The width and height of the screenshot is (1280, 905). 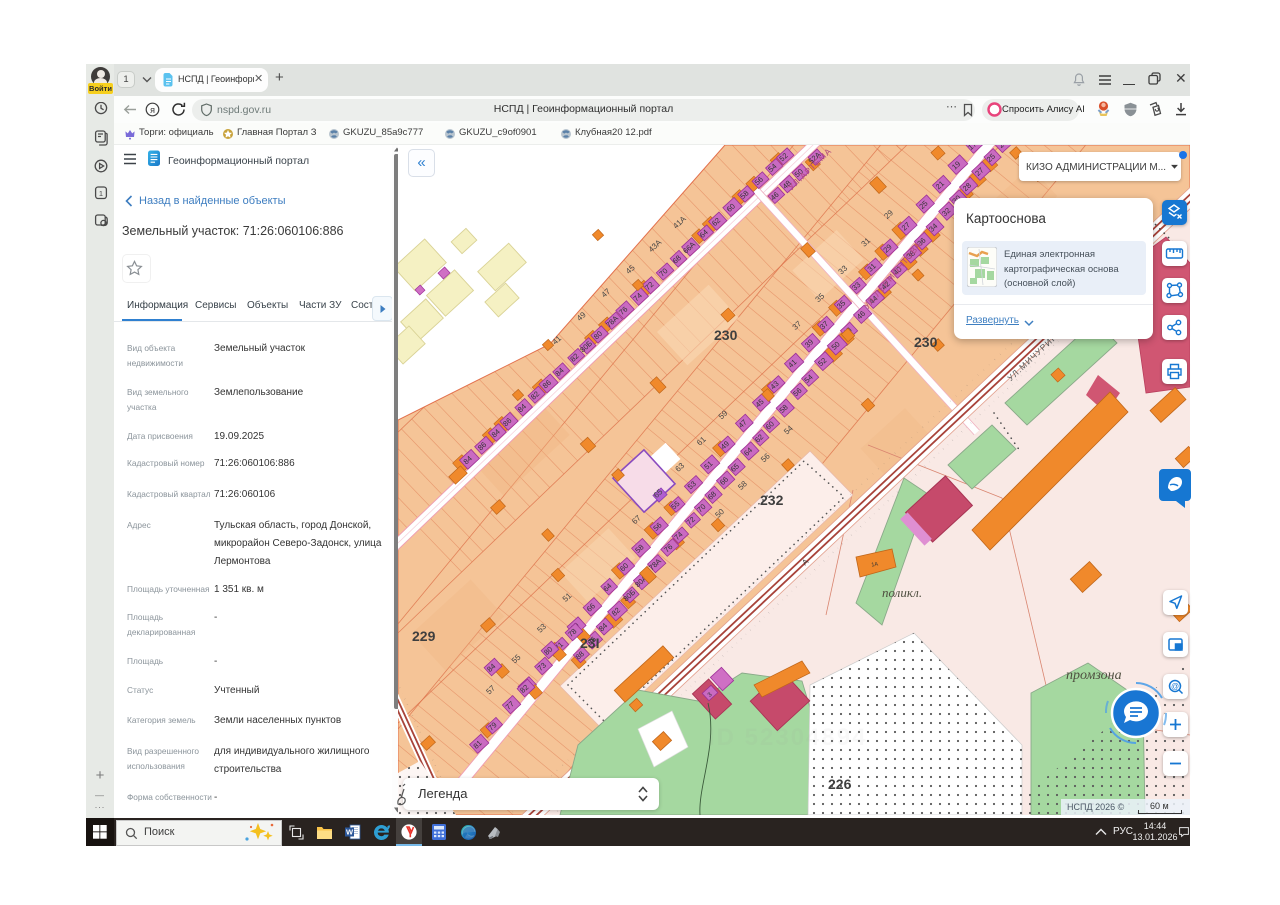 What do you see at coordinates (589, 643) in the screenshot?
I see `svg-text: 23I` at bounding box center [589, 643].